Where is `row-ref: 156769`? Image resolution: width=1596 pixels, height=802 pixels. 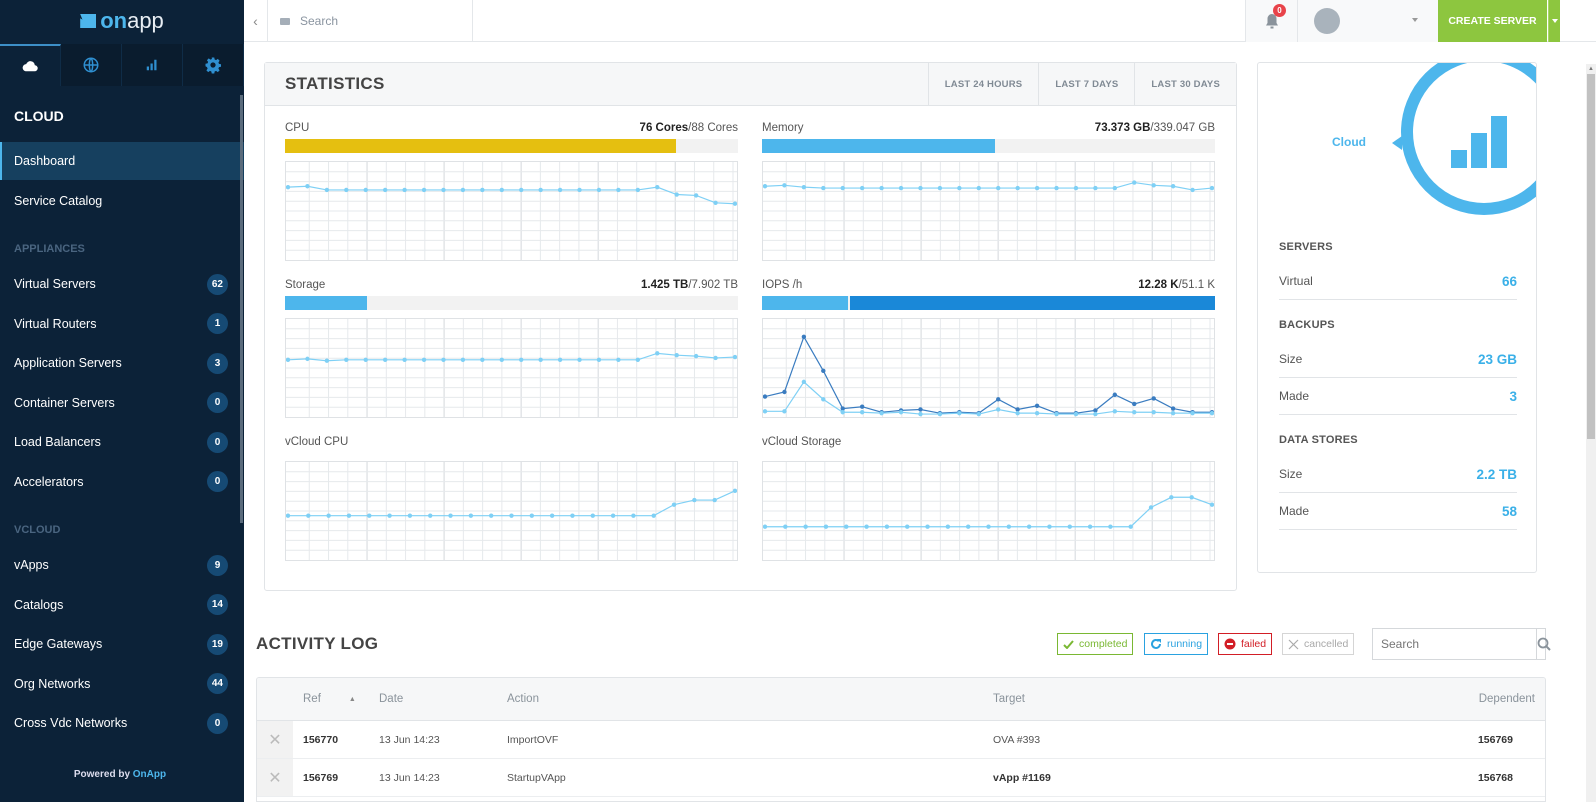 row-ref: 156769 is located at coordinates (320, 777).